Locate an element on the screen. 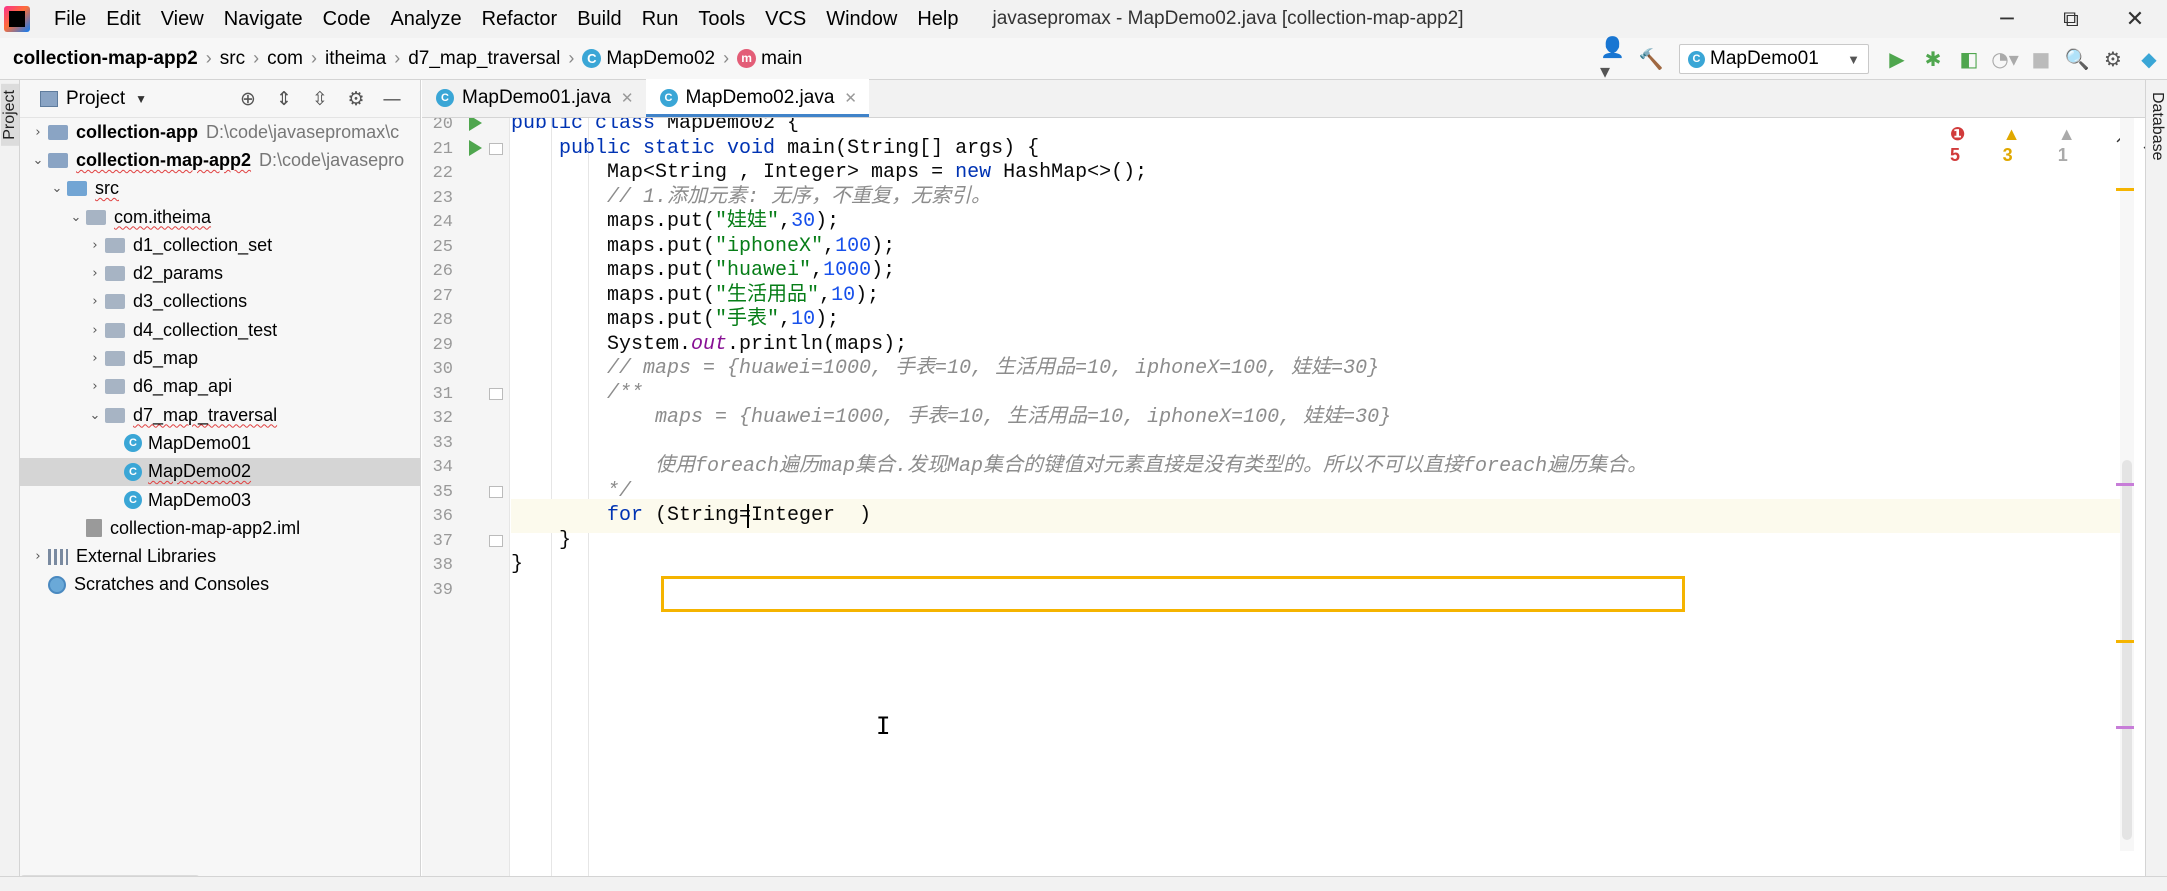 Image resolution: width=2167 pixels, height=891 pixels. menu-item: Edit is located at coordinates (123, 19).